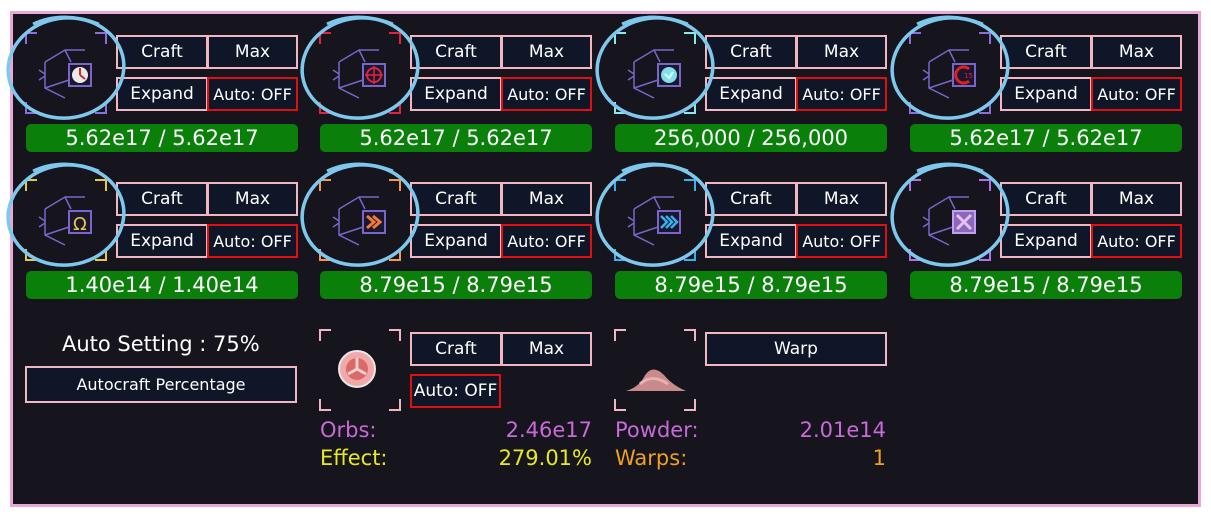 The height and width of the screenshot is (514, 1211). I want to click on orbs-value: 2.46e17, so click(548, 430).